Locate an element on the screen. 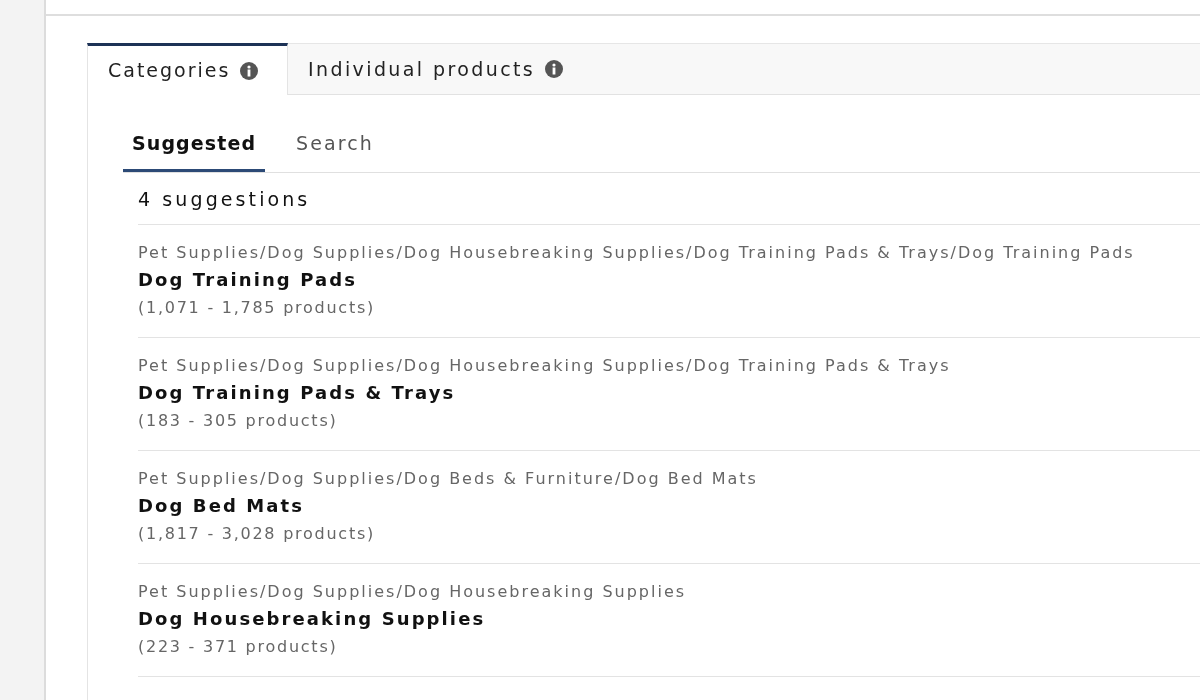  tab: Individual products is located at coordinates (436, 69).